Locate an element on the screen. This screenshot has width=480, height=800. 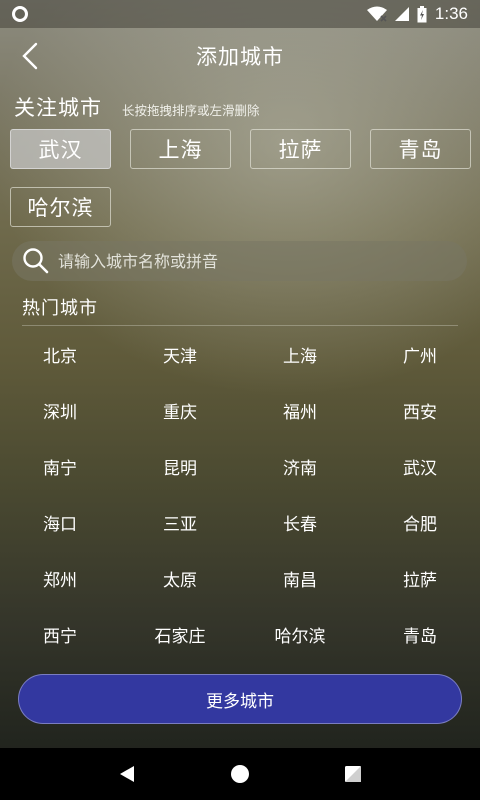
status-time: 1:36 is located at coordinates (451, 13).